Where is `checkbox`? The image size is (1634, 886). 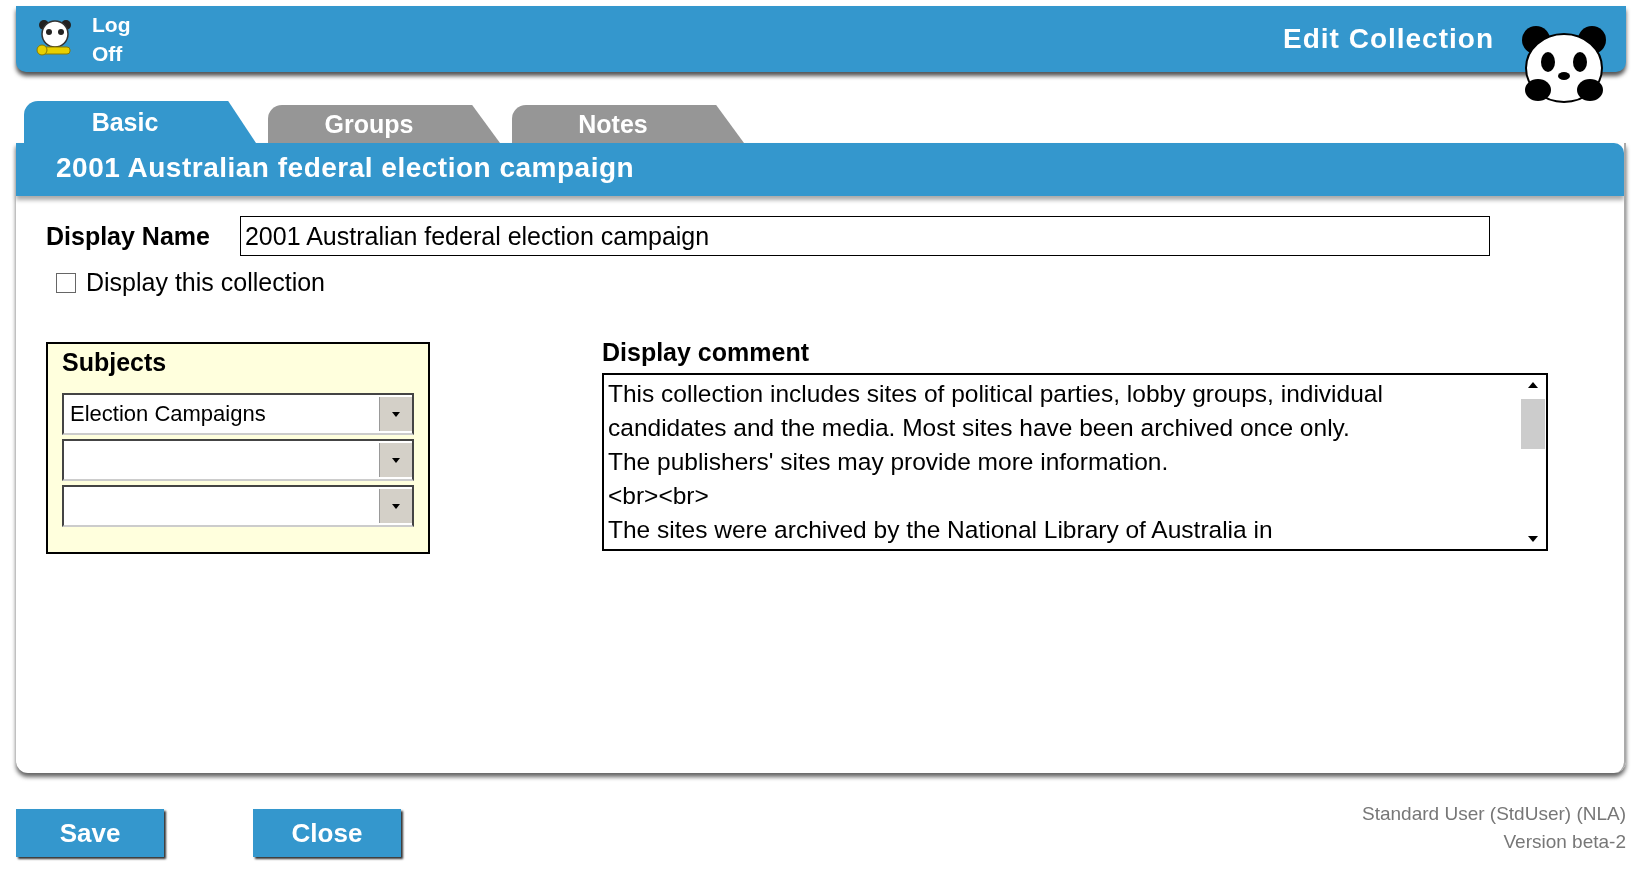
checkbox is located at coordinates (66, 282).